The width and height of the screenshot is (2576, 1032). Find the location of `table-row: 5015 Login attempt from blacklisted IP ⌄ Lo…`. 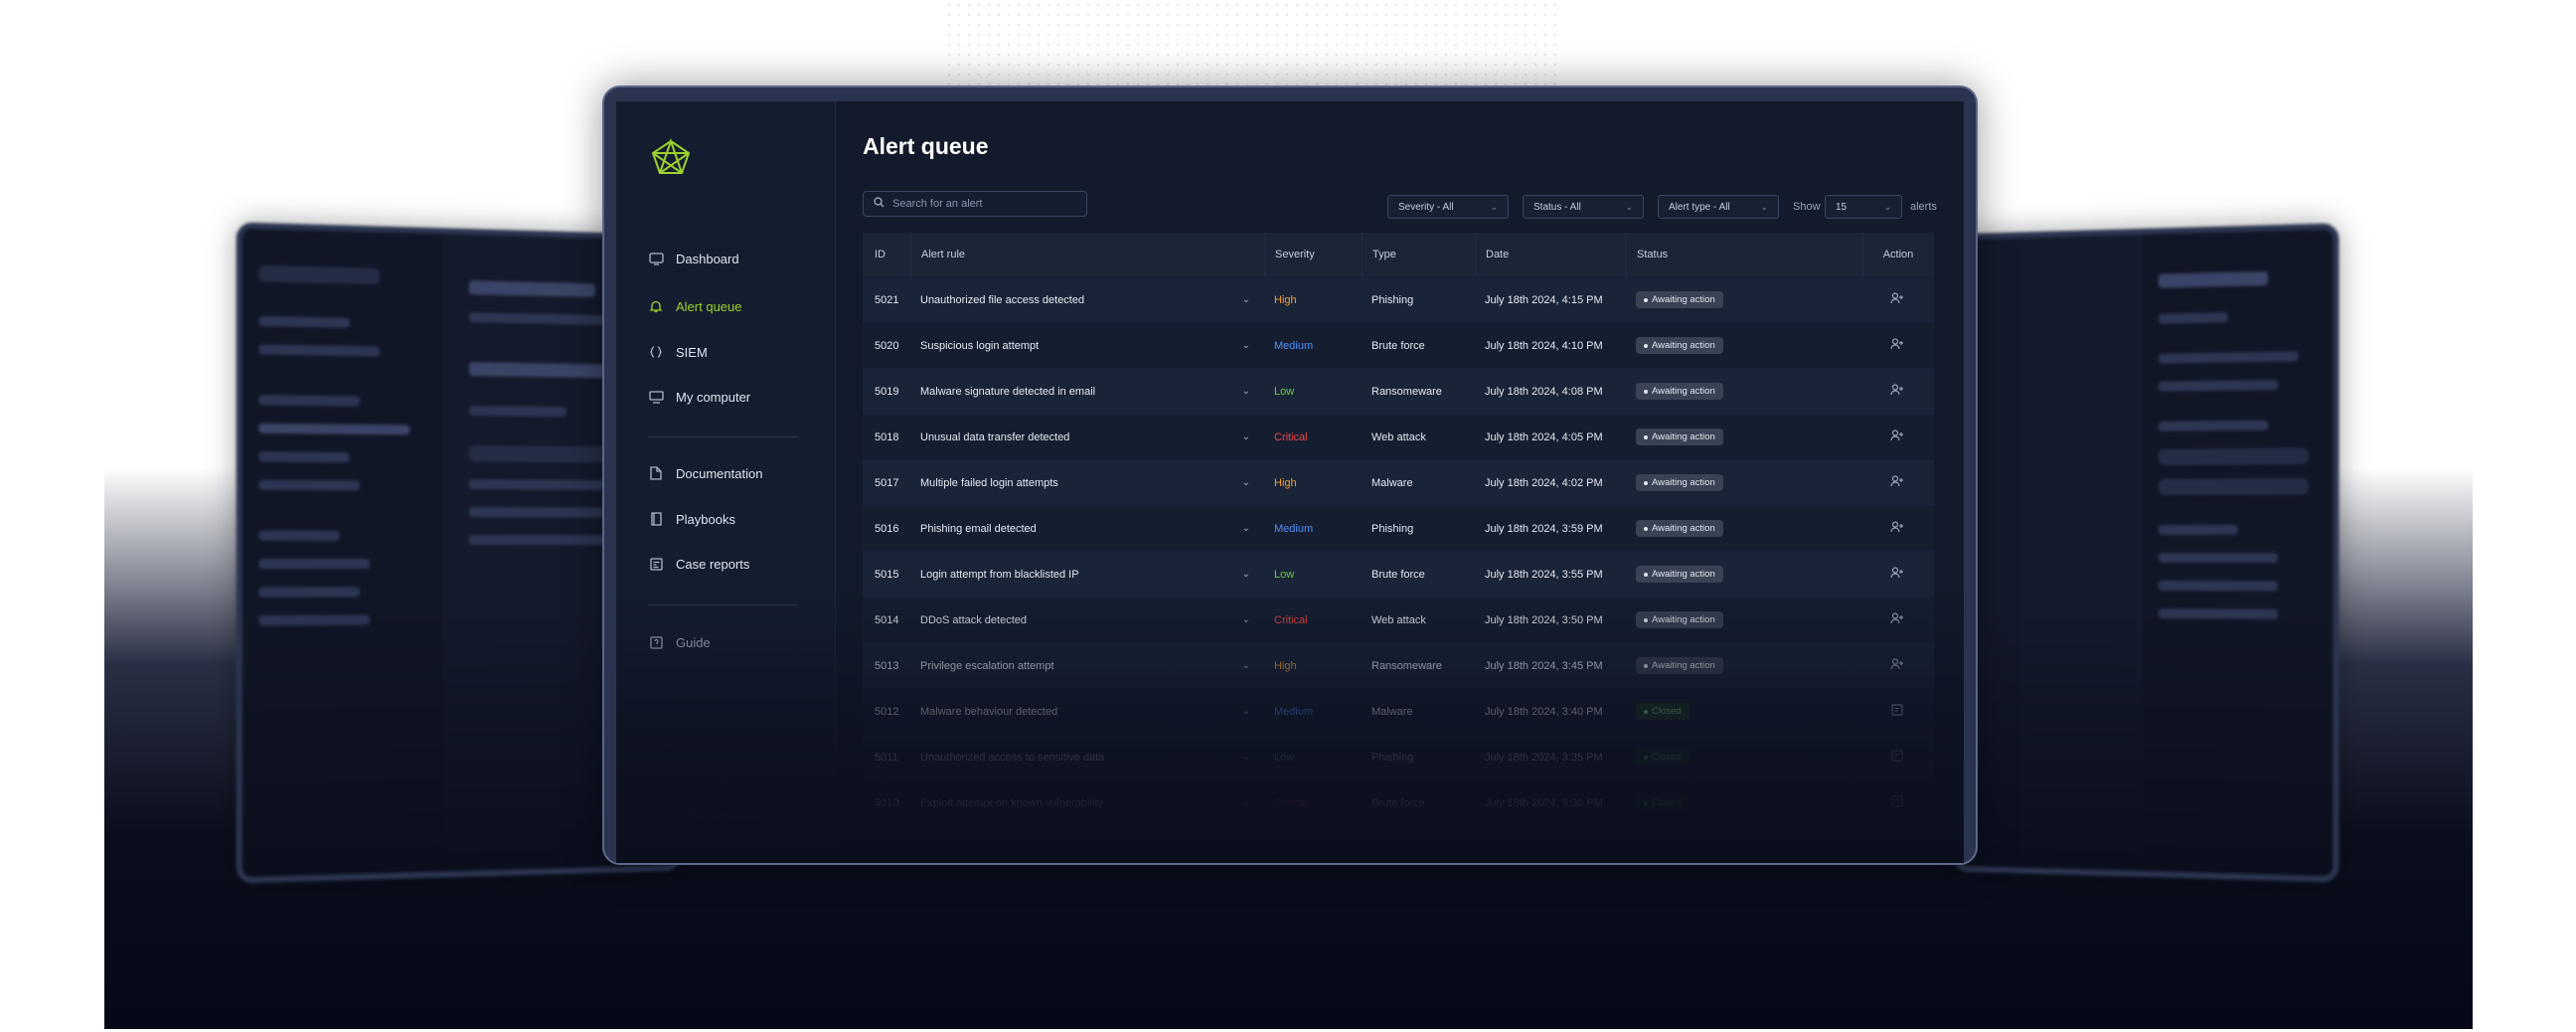

table-row: 5015 Login attempt from blacklisted IP ⌄ Lo… is located at coordinates (1398, 574).